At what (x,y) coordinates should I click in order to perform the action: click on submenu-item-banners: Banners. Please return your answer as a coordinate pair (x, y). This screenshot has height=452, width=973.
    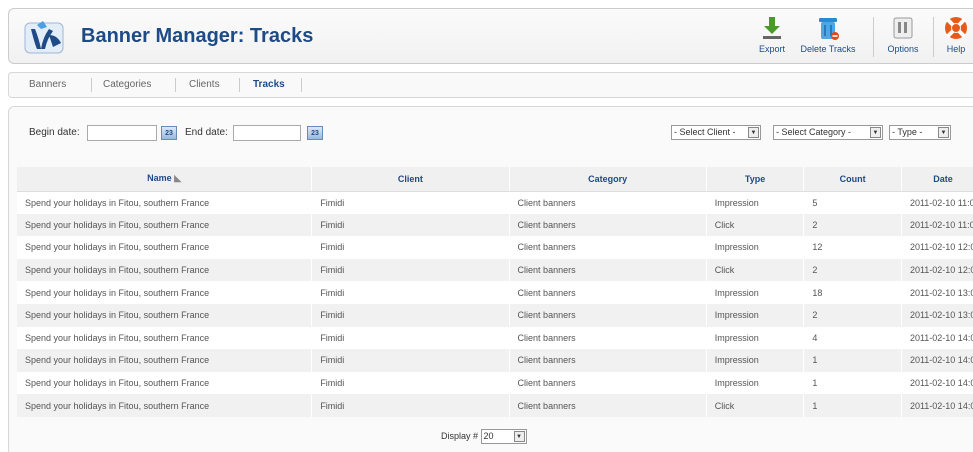
    Looking at the image, I should click on (47, 84).